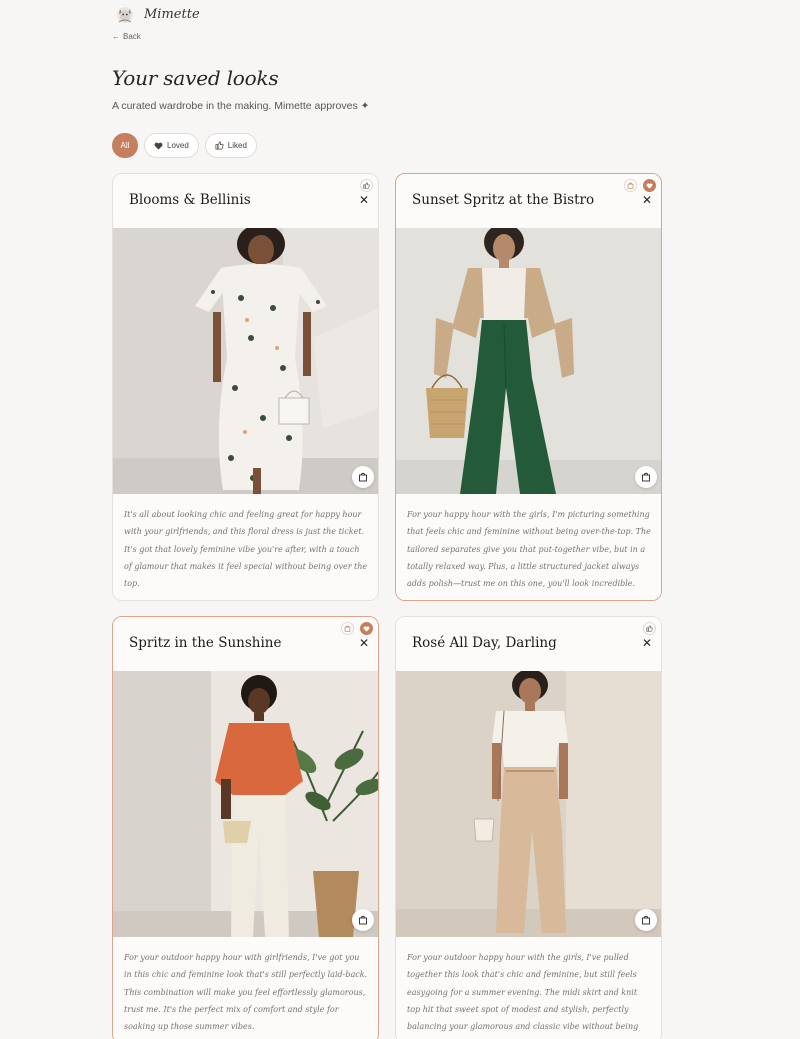  Describe the element at coordinates (116, 36) in the screenshot. I see `arrow-left-icon: ←` at that location.